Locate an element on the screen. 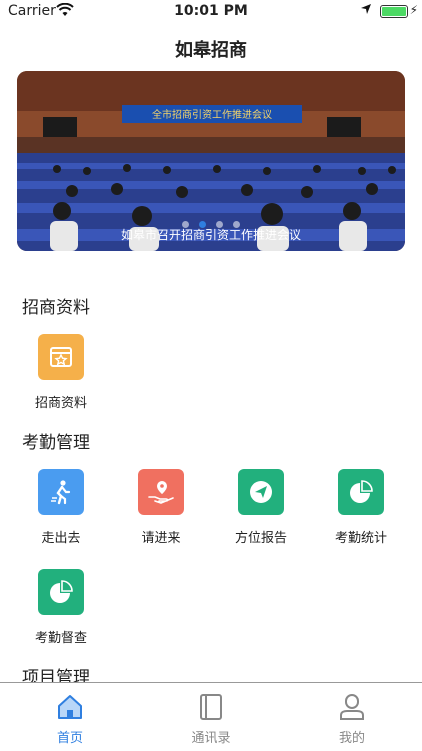  tab-contacts: 通讯录 is located at coordinates (211, 714).